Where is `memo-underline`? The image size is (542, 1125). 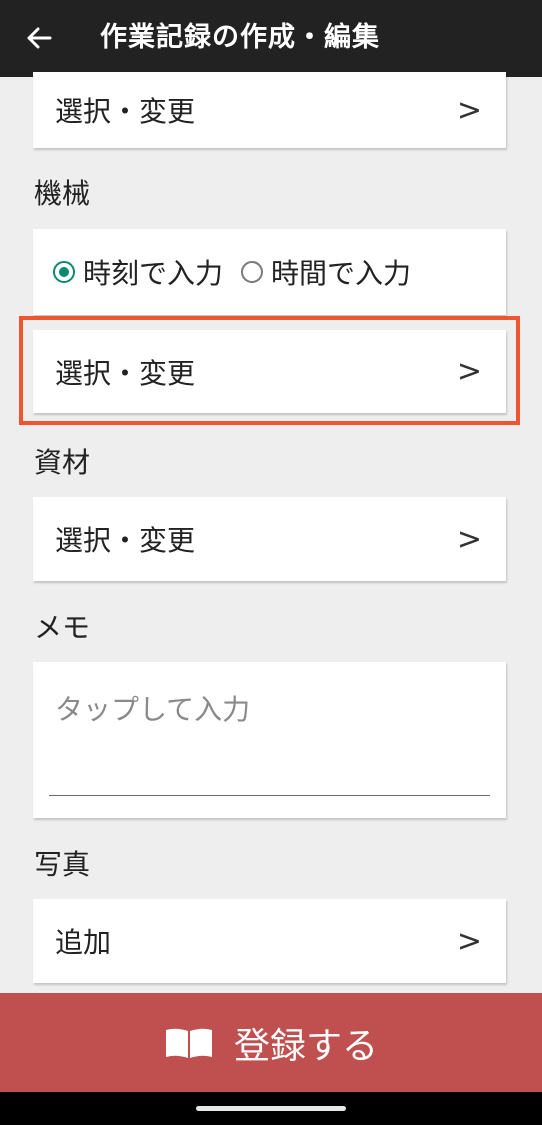 memo-underline is located at coordinates (269, 795).